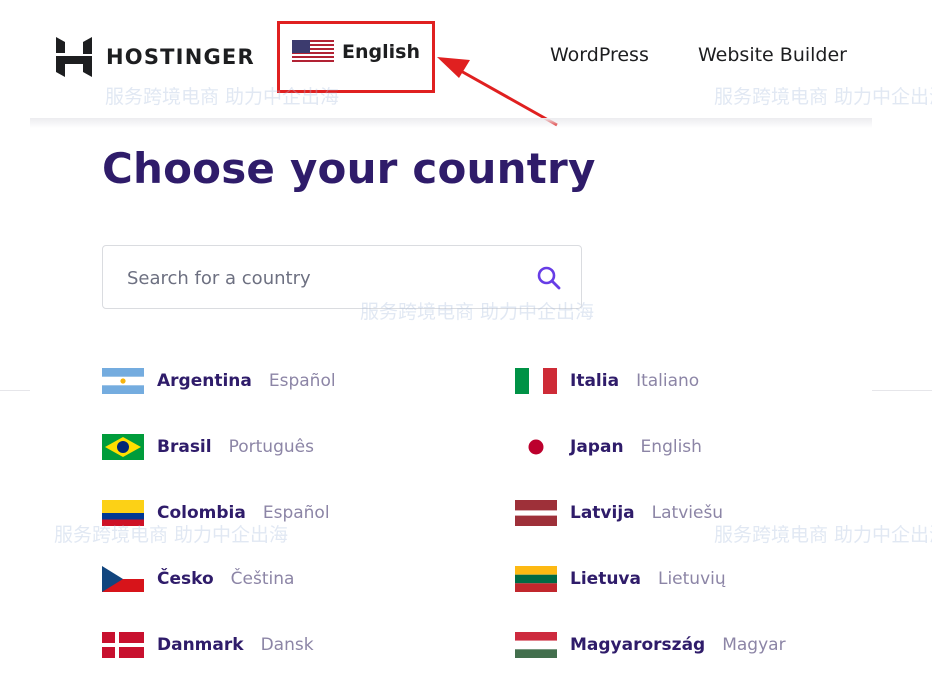 The image size is (932, 685). Describe the element at coordinates (451, 123) in the screenshot. I see `header-divider` at that location.